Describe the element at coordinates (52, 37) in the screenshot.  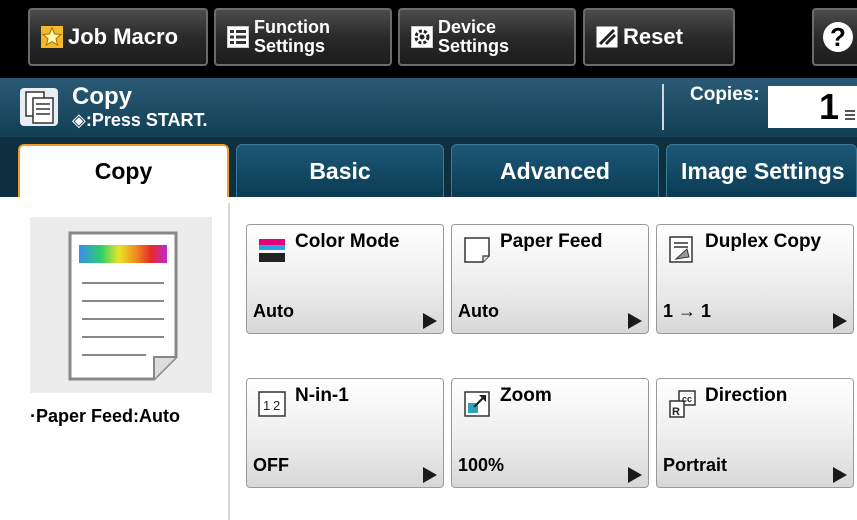
I see `star-icon` at that location.